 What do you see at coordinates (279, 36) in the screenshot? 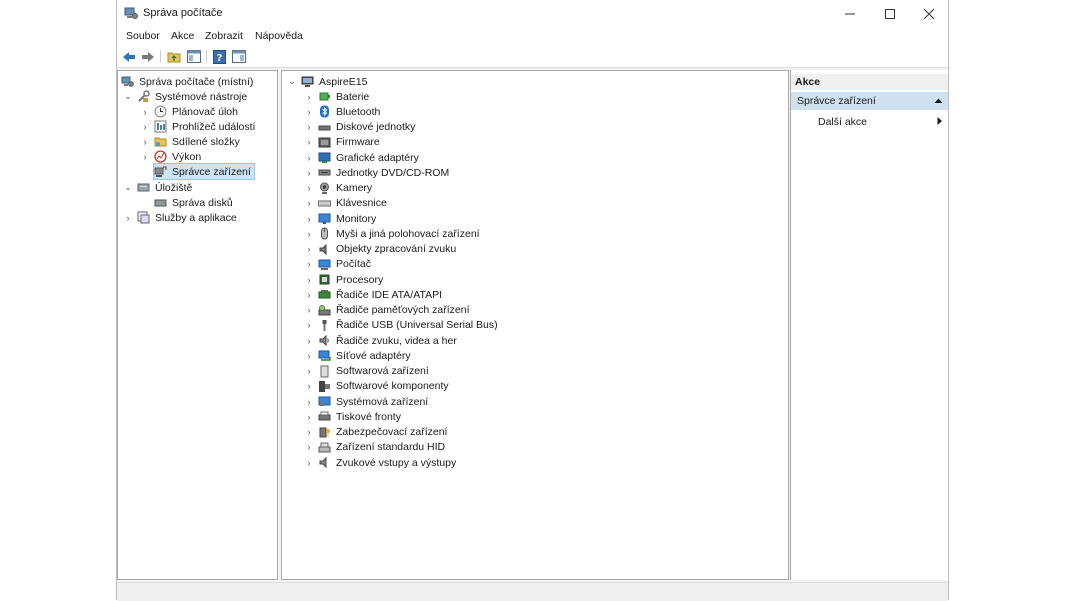
I see `menu-help: Nápověda` at bounding box center [279, 36].